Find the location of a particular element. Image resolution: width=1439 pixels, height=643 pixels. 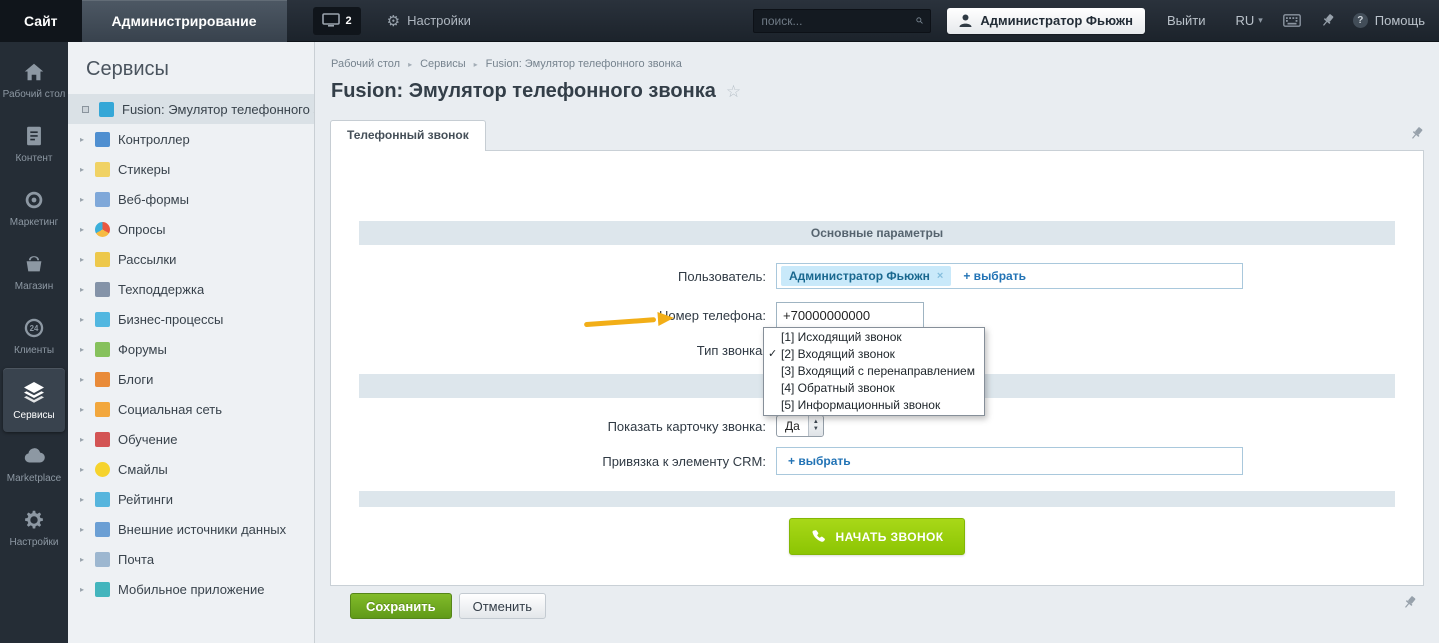

sidebar-item-smiles: ▸ Смайлы is located at coordinates (191, 469).